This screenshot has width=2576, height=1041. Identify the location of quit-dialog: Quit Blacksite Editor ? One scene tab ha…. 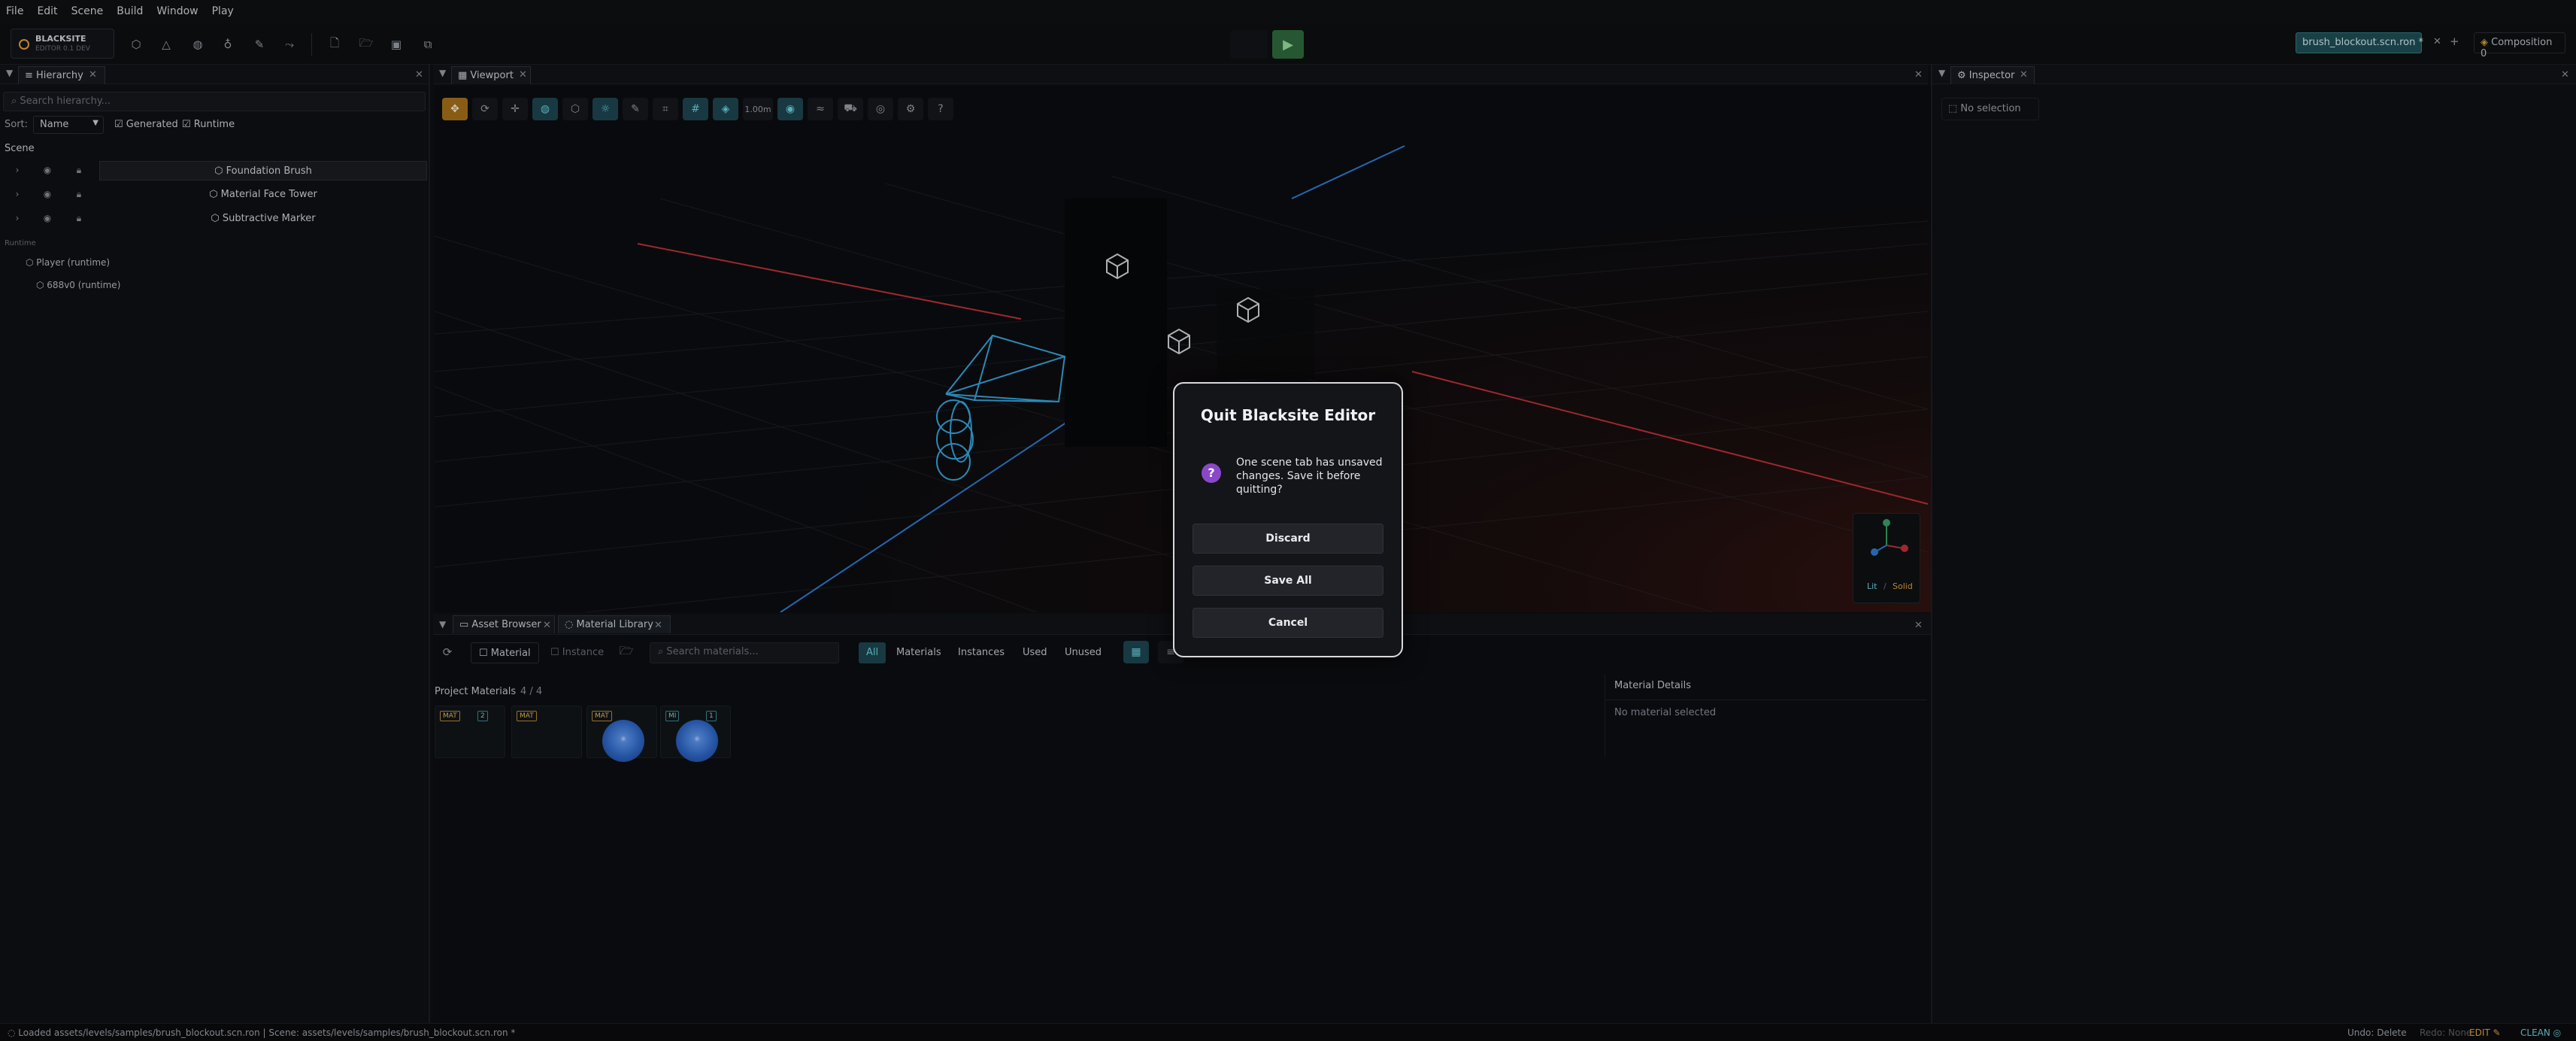
(1288, 519).